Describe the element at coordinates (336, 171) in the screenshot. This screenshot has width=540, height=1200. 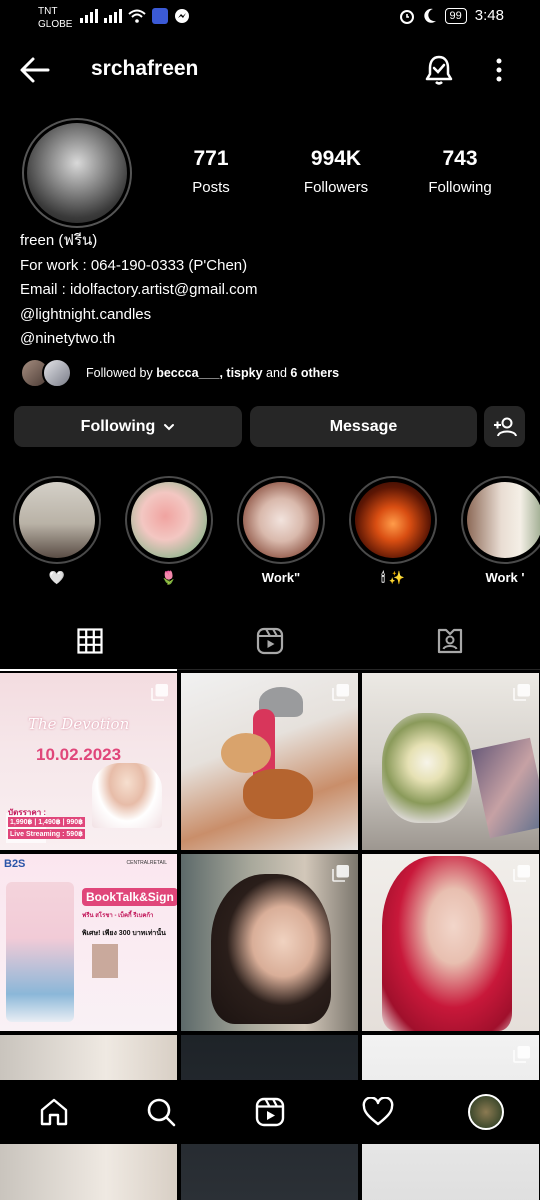
I see `stat-followers: 994K Followers` at that location.